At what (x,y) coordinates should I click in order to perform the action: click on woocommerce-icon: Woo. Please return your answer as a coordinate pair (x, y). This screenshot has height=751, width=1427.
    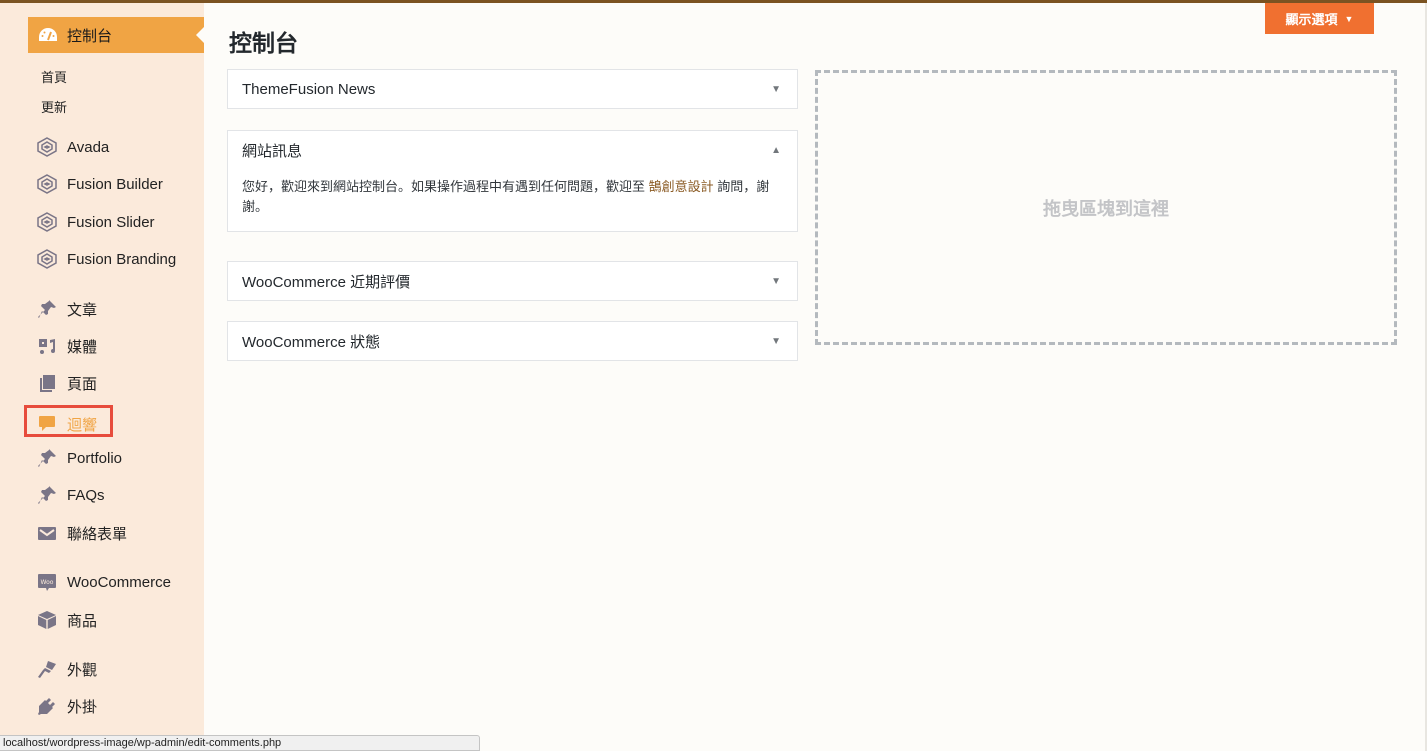
    Looking at the image, I should click on (47, 582).